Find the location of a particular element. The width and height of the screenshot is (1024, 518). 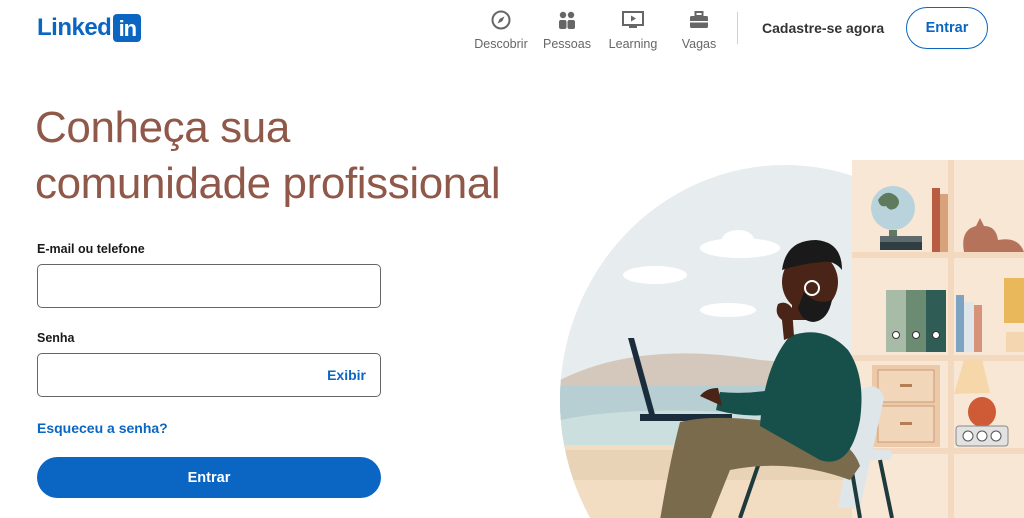

compass-icon is located at coordinates (501, 20).